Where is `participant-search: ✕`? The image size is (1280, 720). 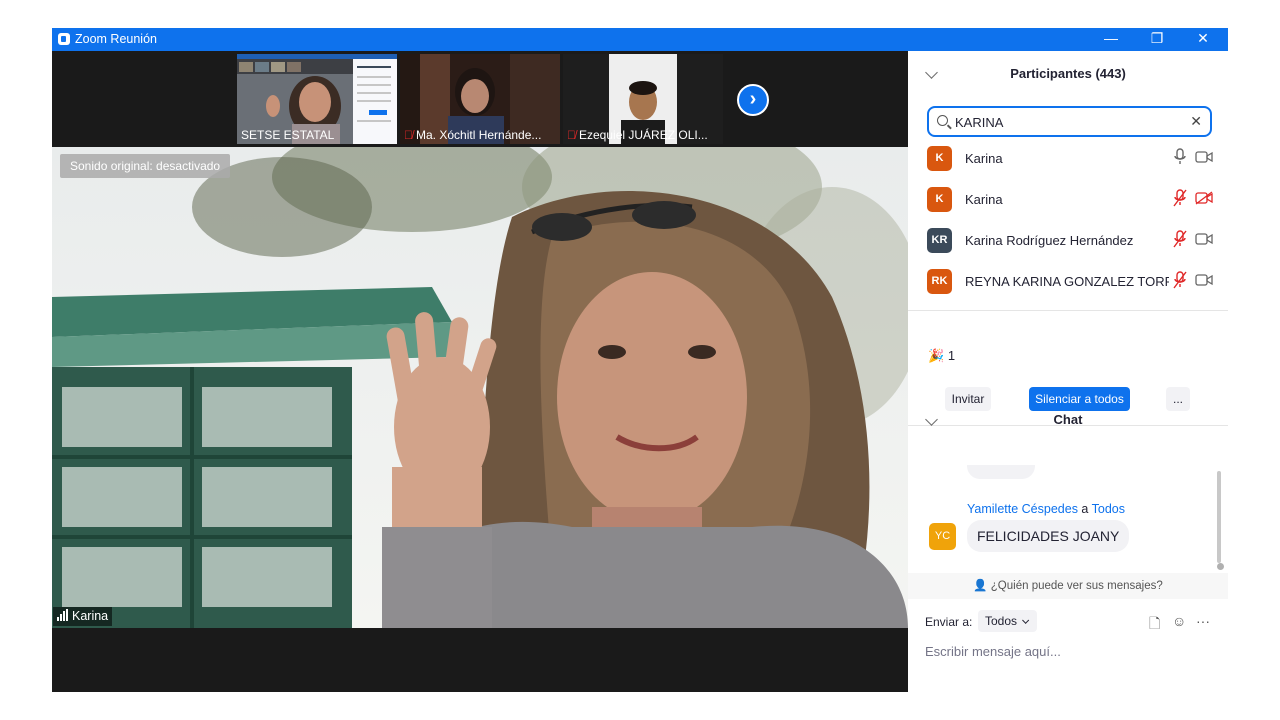 participant-search: ✕ is located at coordinates (1069, 121).